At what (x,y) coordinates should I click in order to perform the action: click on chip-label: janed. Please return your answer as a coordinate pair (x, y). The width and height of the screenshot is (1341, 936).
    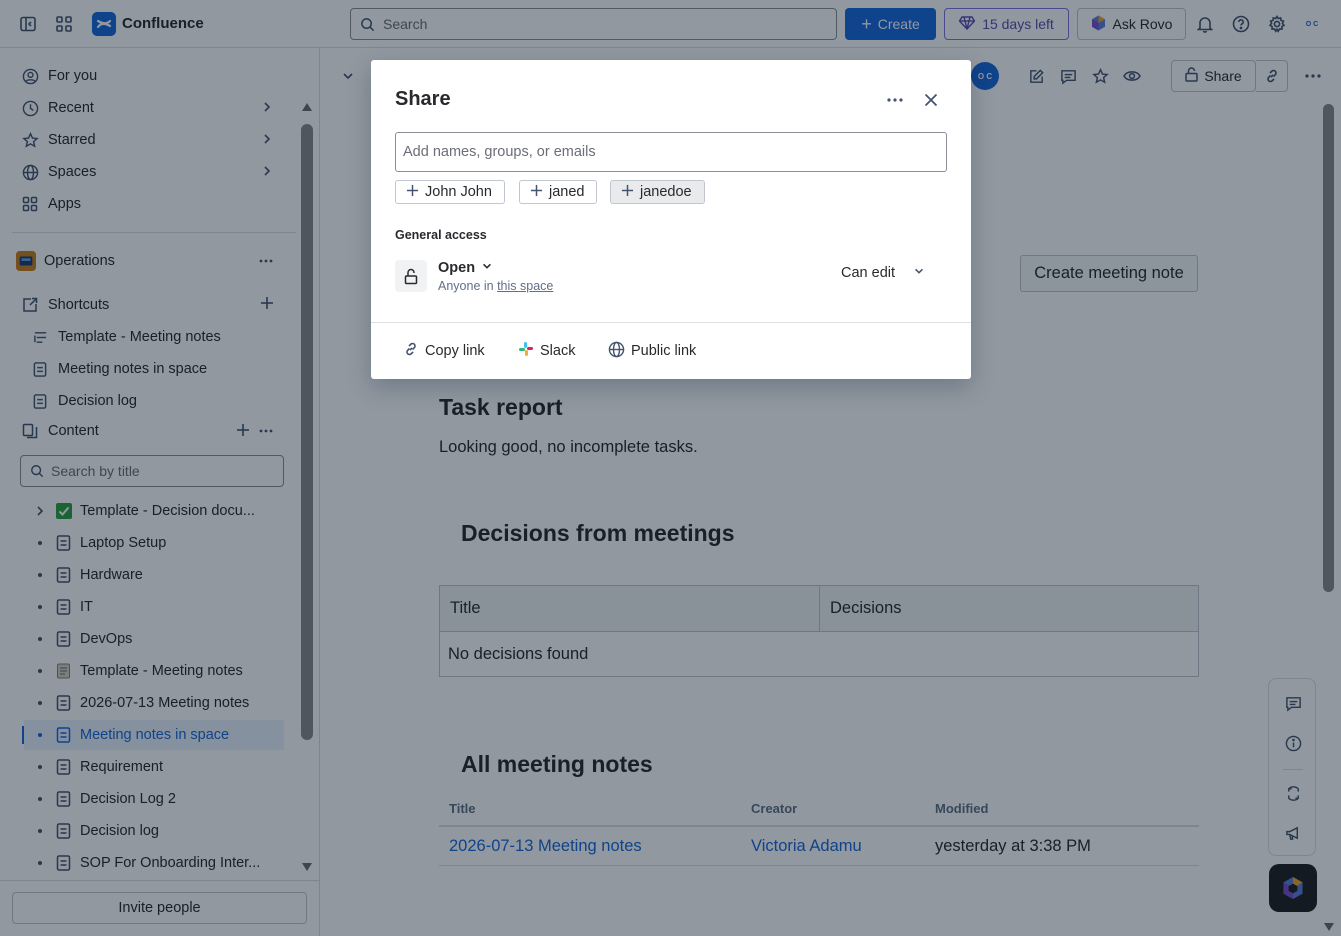
    Looking at the image, I should click on (567, 192).